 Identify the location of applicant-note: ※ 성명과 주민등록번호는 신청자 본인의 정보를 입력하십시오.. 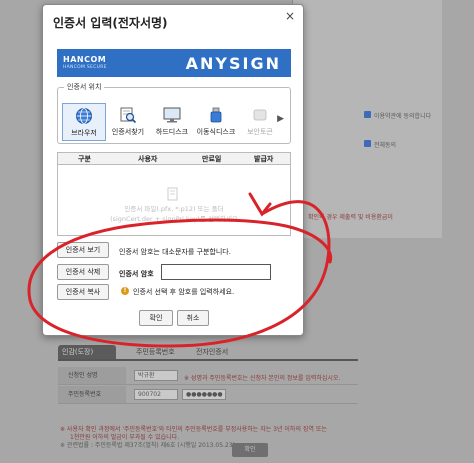
(262, 378).